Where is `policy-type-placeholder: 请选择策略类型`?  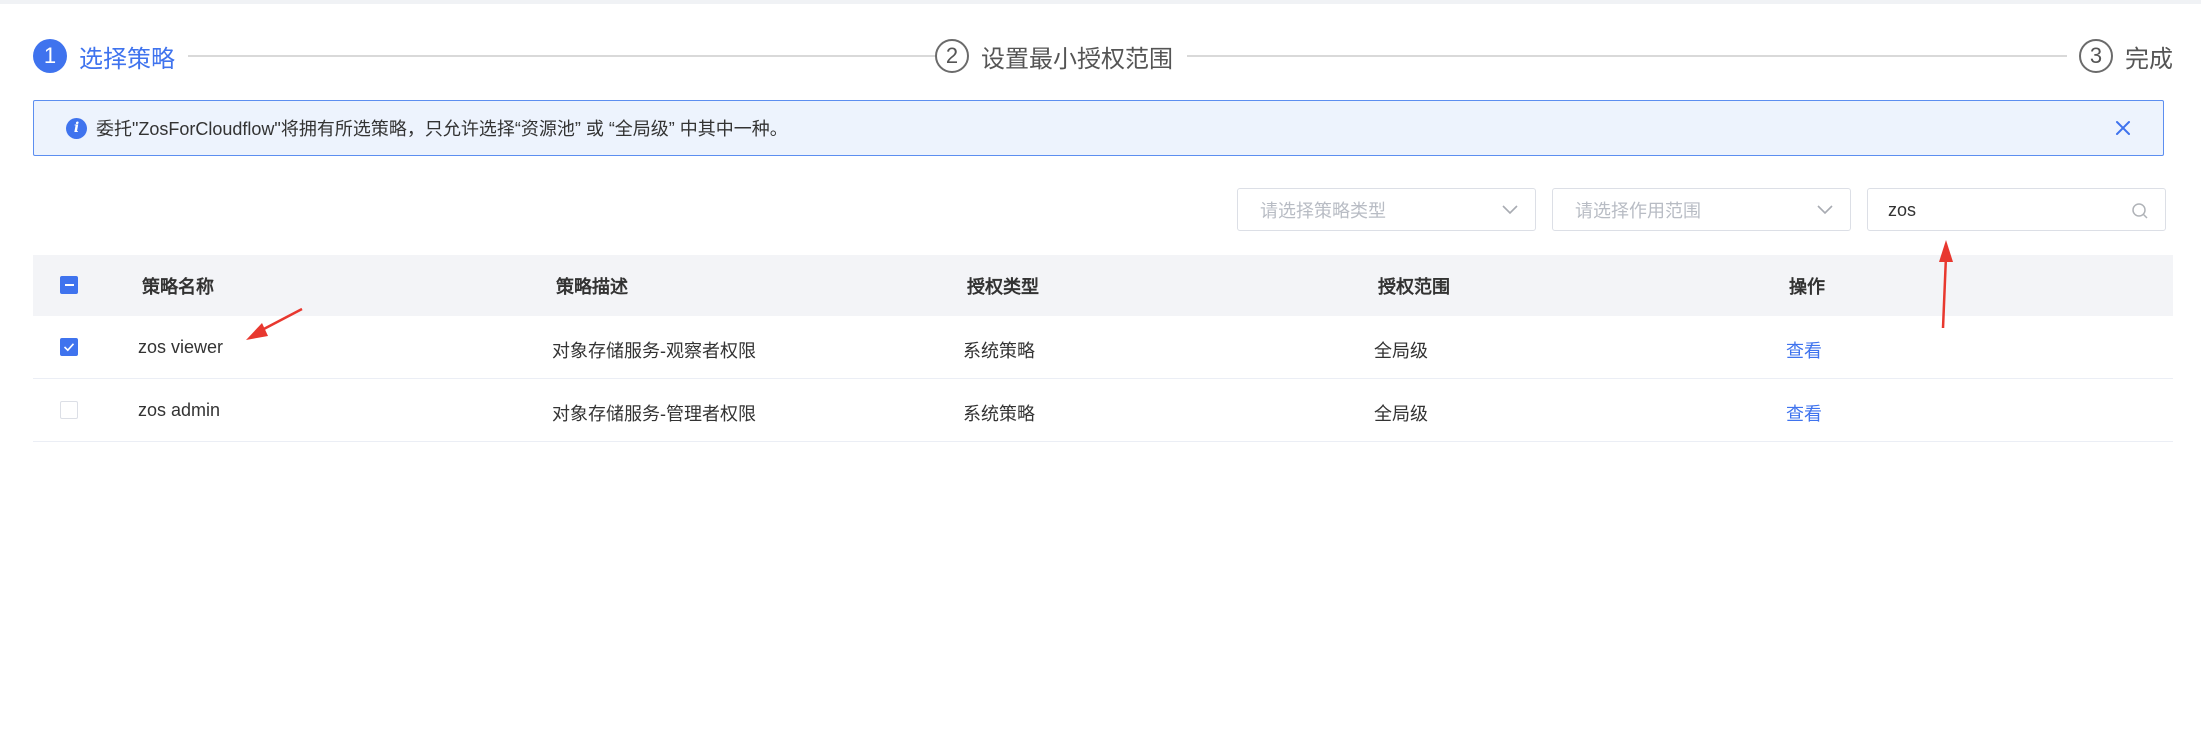 policy-type-placeholder: 请选择策略类型 is located at coordinates (1323, 210).